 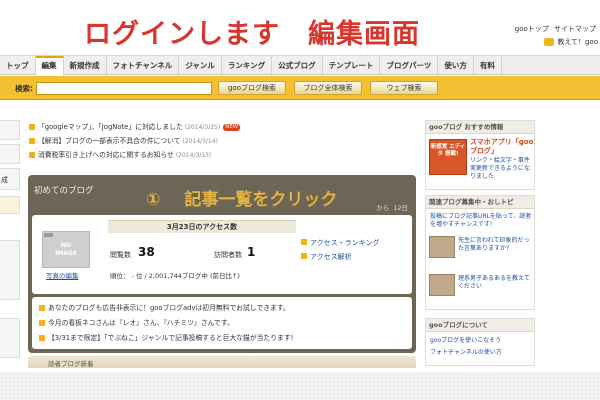 What do you see at coordinates (66, 253) in the screenshot?
I see `no-image-line2: IMAGE` at bounding box center [66, 253].